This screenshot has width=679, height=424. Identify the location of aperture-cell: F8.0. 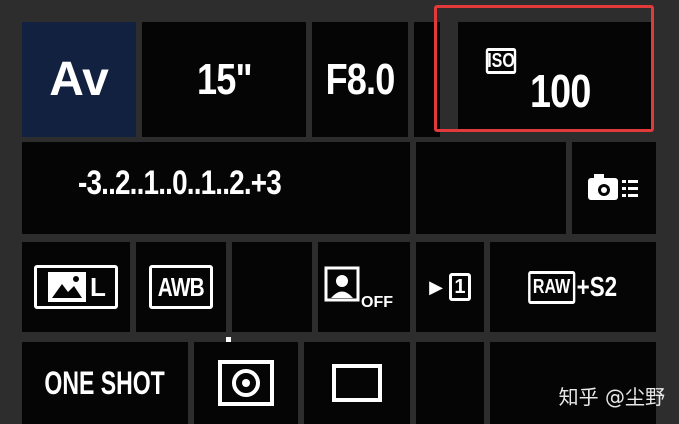
(360, 79).